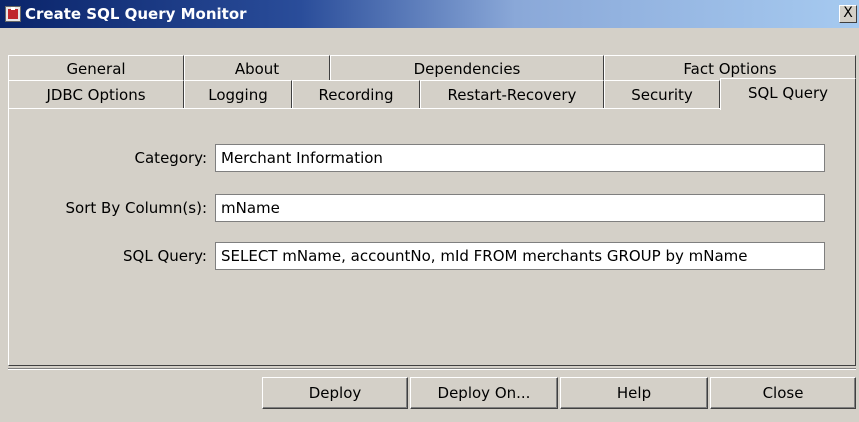 Image resolution: width=859 pixels, height=422 pixels. What do you see at coordinates (170, 158) in the screenshot?
I see `category-label: Category:` at bounding box center [170, 158].